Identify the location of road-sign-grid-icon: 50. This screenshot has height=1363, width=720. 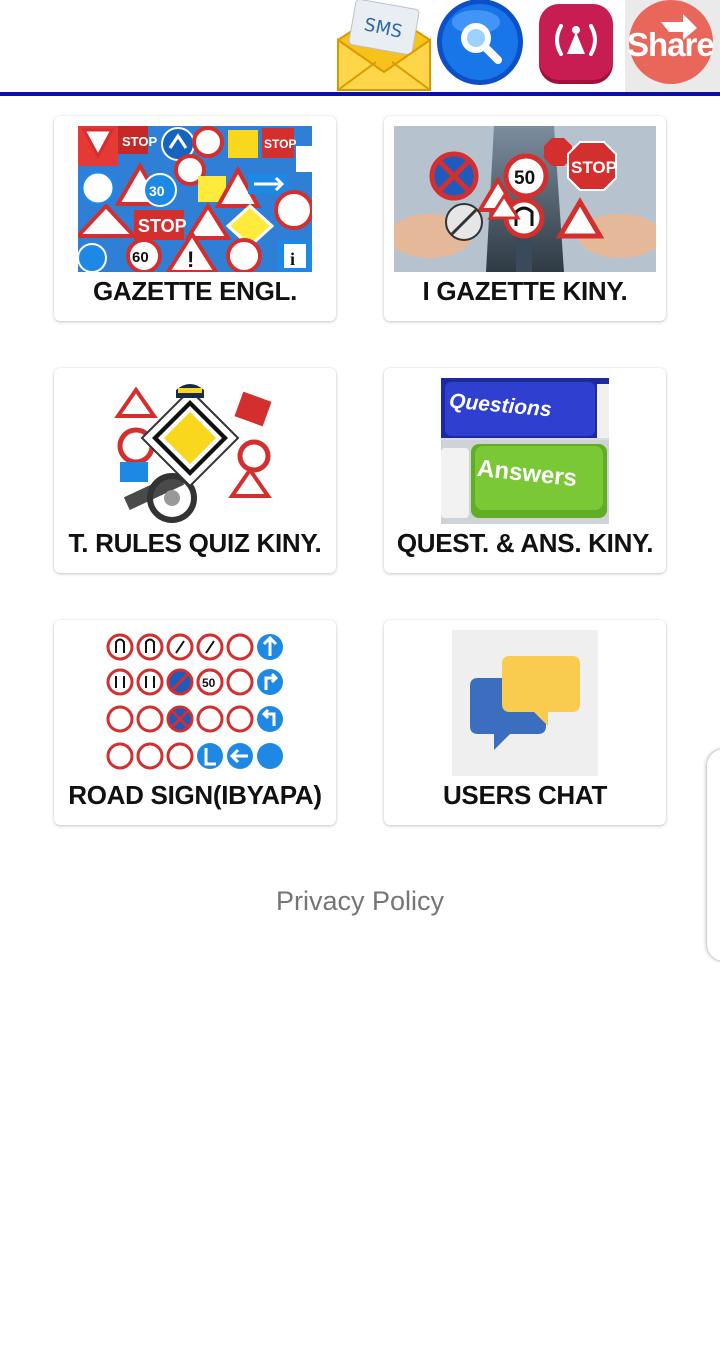
(195, 703).